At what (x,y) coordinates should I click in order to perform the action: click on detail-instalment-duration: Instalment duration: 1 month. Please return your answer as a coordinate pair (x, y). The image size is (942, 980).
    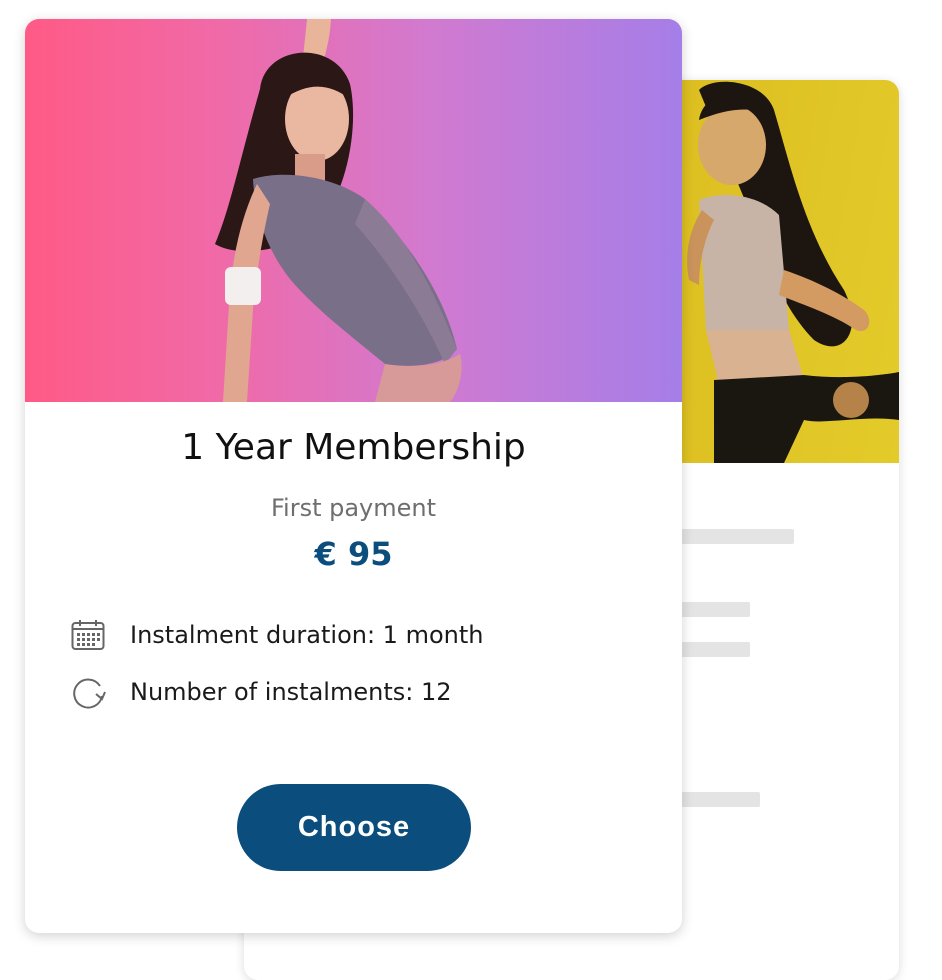
    Looking at the image, I should click on (276, 635).